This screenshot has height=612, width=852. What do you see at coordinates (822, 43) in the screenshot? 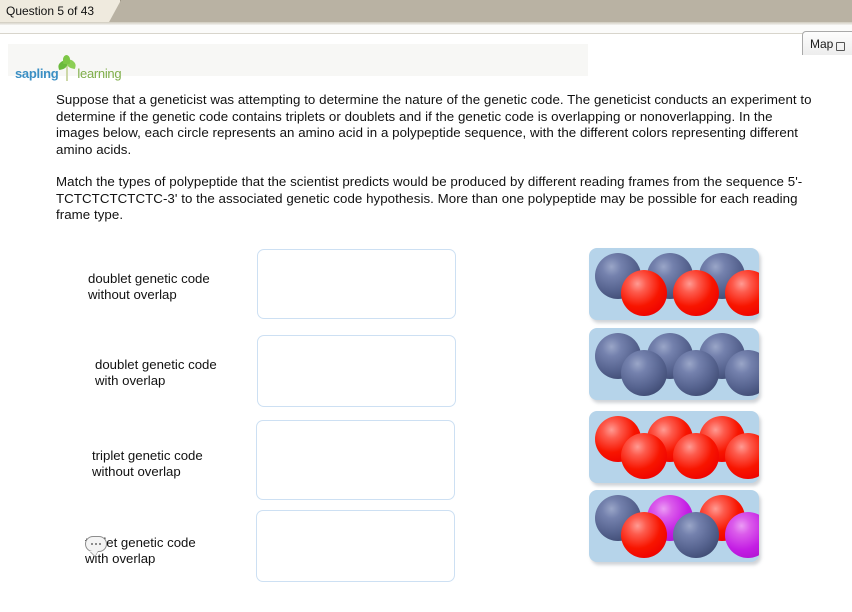
I see `map-button-label: Map` at bounding box center [822, 43].